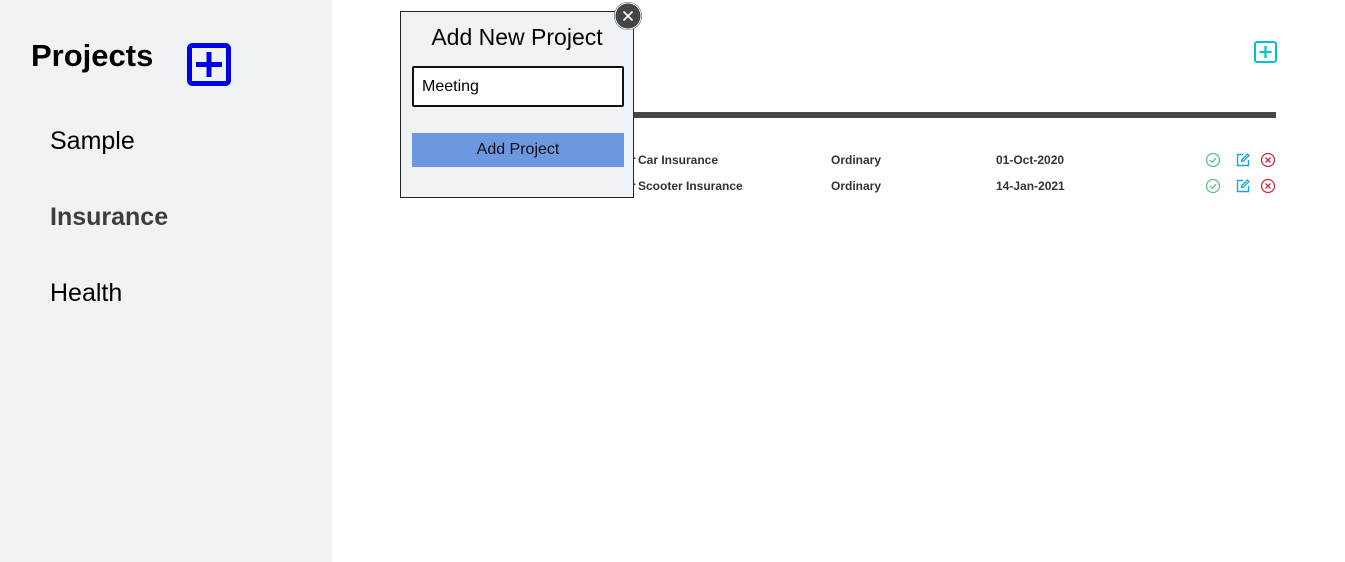 This screenshot has width=1345, height=562. I want to click on row-date: 01-Oct-2020, so click(1030, 160).